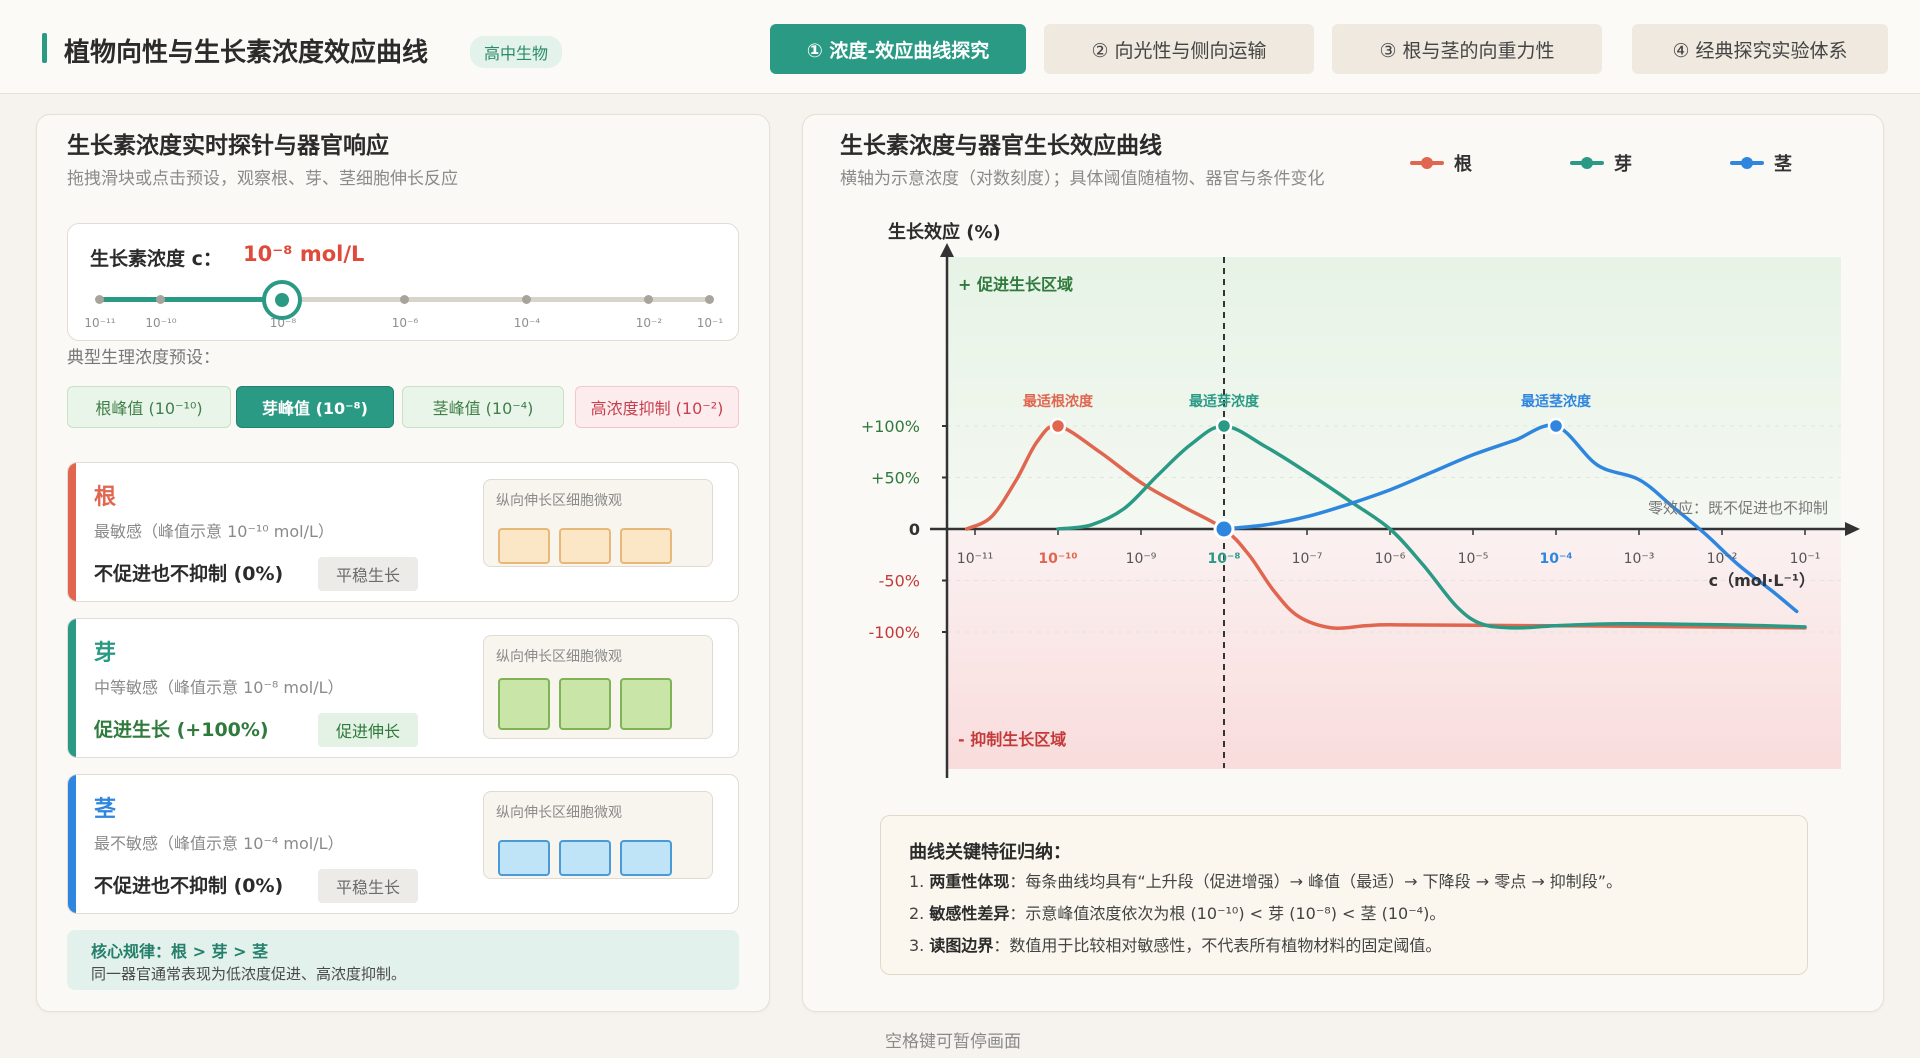 The width and height of the screenshot is (1920, 1058). Describe the element at coordinates (1217, 945) in the screenshot. I see `summary-item-text: ：数值用于比较相对敏感性，不代表所有植物材料的固定阈值。` at that location.